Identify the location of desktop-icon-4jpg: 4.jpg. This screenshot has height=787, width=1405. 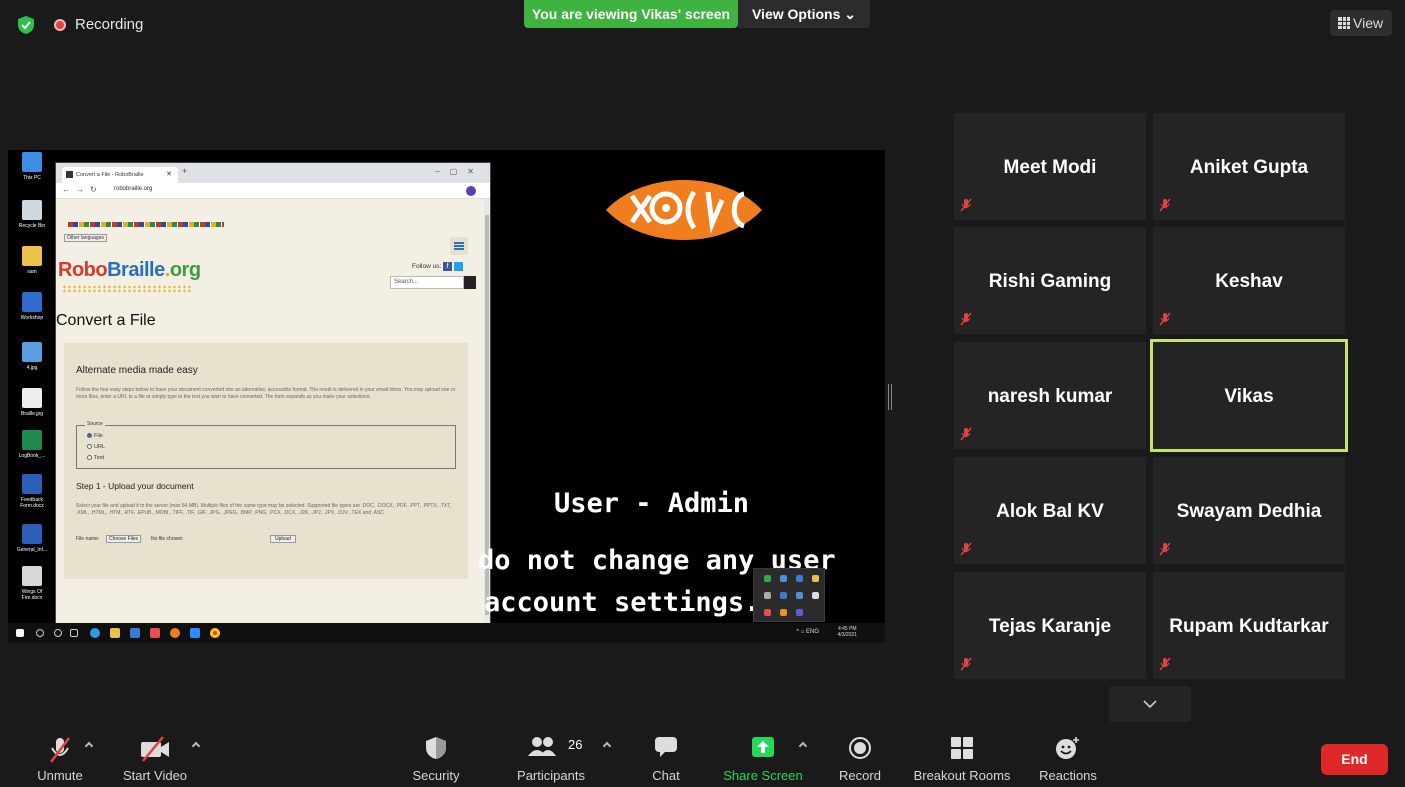
(32, 367).